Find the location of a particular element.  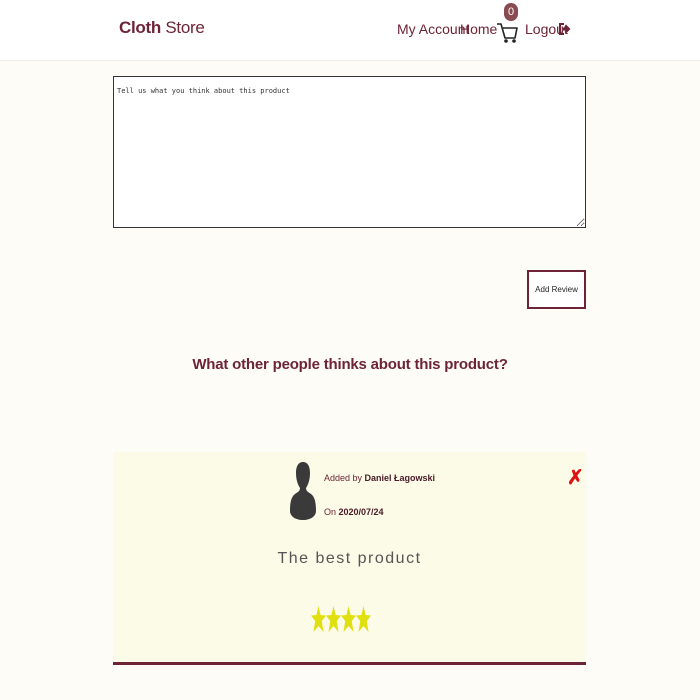

review-text: The best product is located at coordinates (349, 558).